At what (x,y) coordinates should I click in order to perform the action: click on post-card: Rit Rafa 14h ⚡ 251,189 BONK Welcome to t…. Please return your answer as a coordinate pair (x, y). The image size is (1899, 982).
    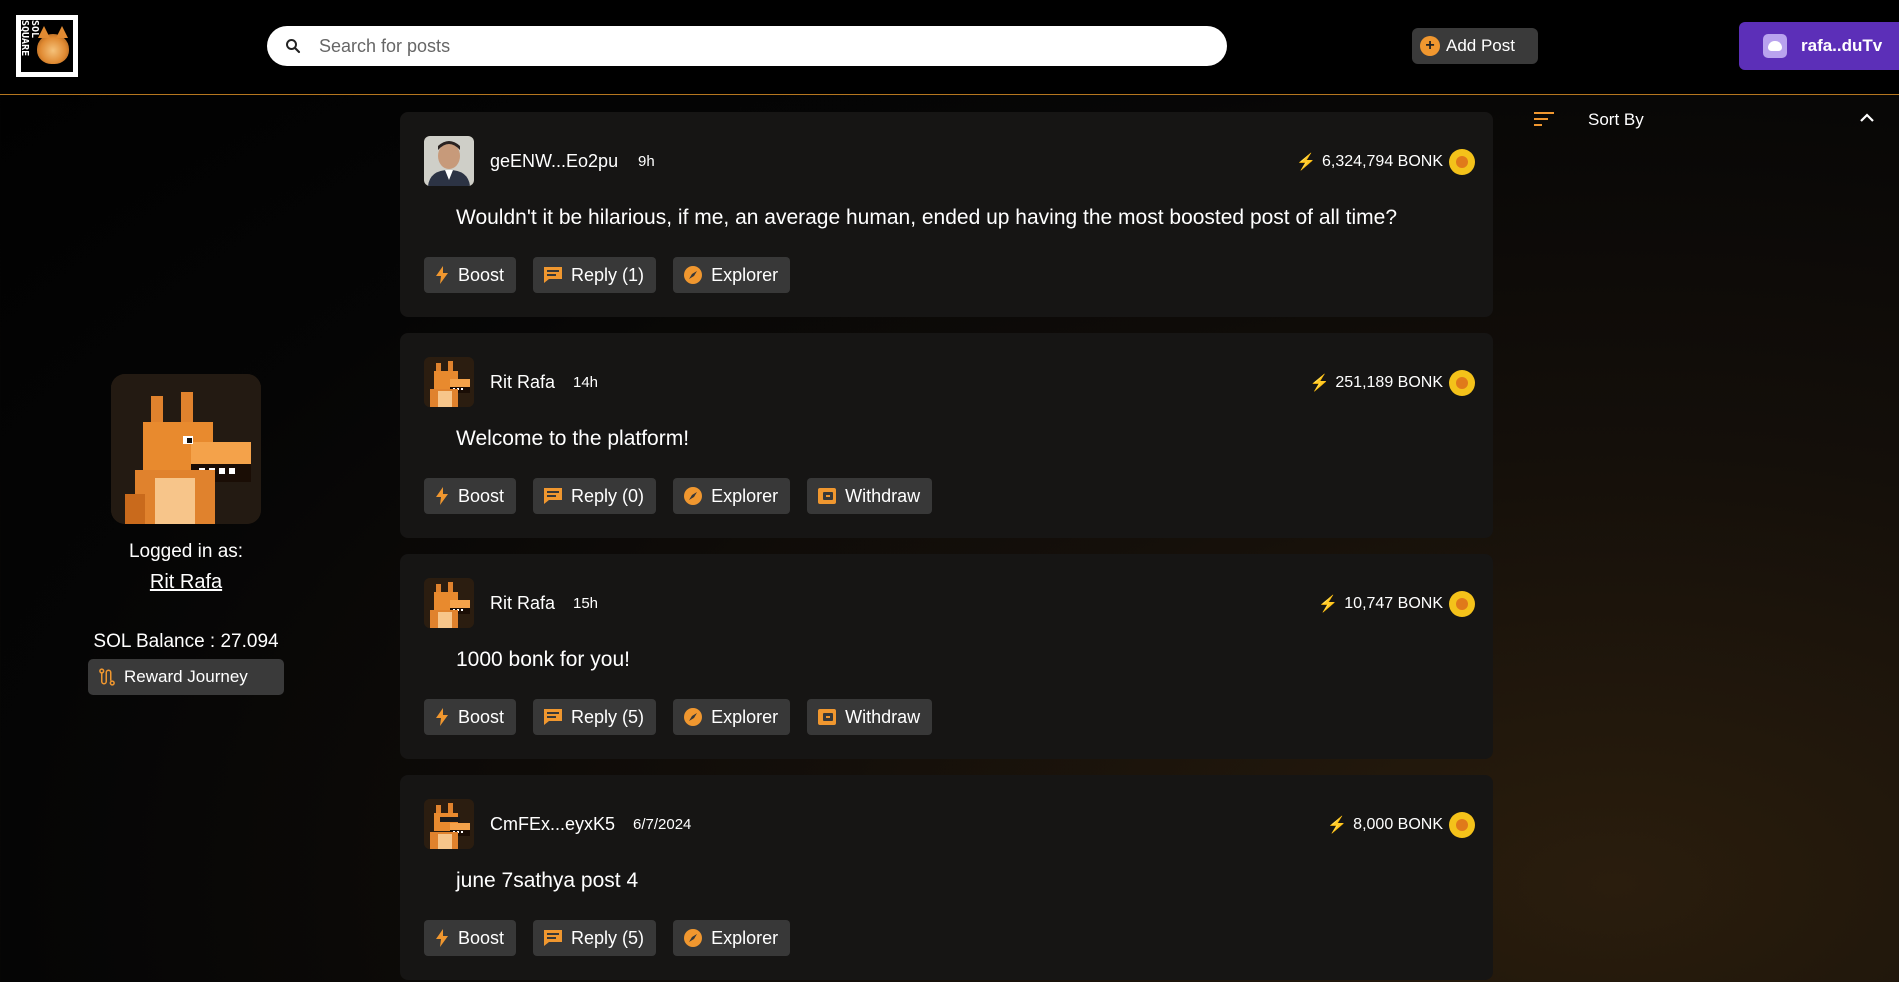
    Looking at the image, I should click on (946, 435).